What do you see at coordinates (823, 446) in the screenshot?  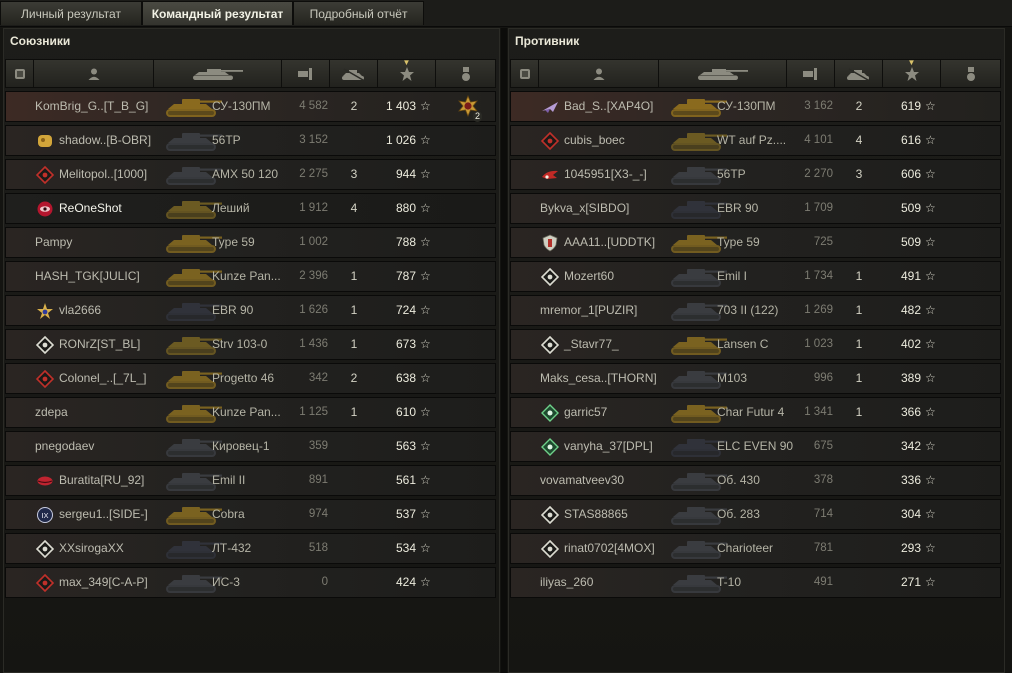 I see `damage-value: 675` at bounding box center [823, 446].